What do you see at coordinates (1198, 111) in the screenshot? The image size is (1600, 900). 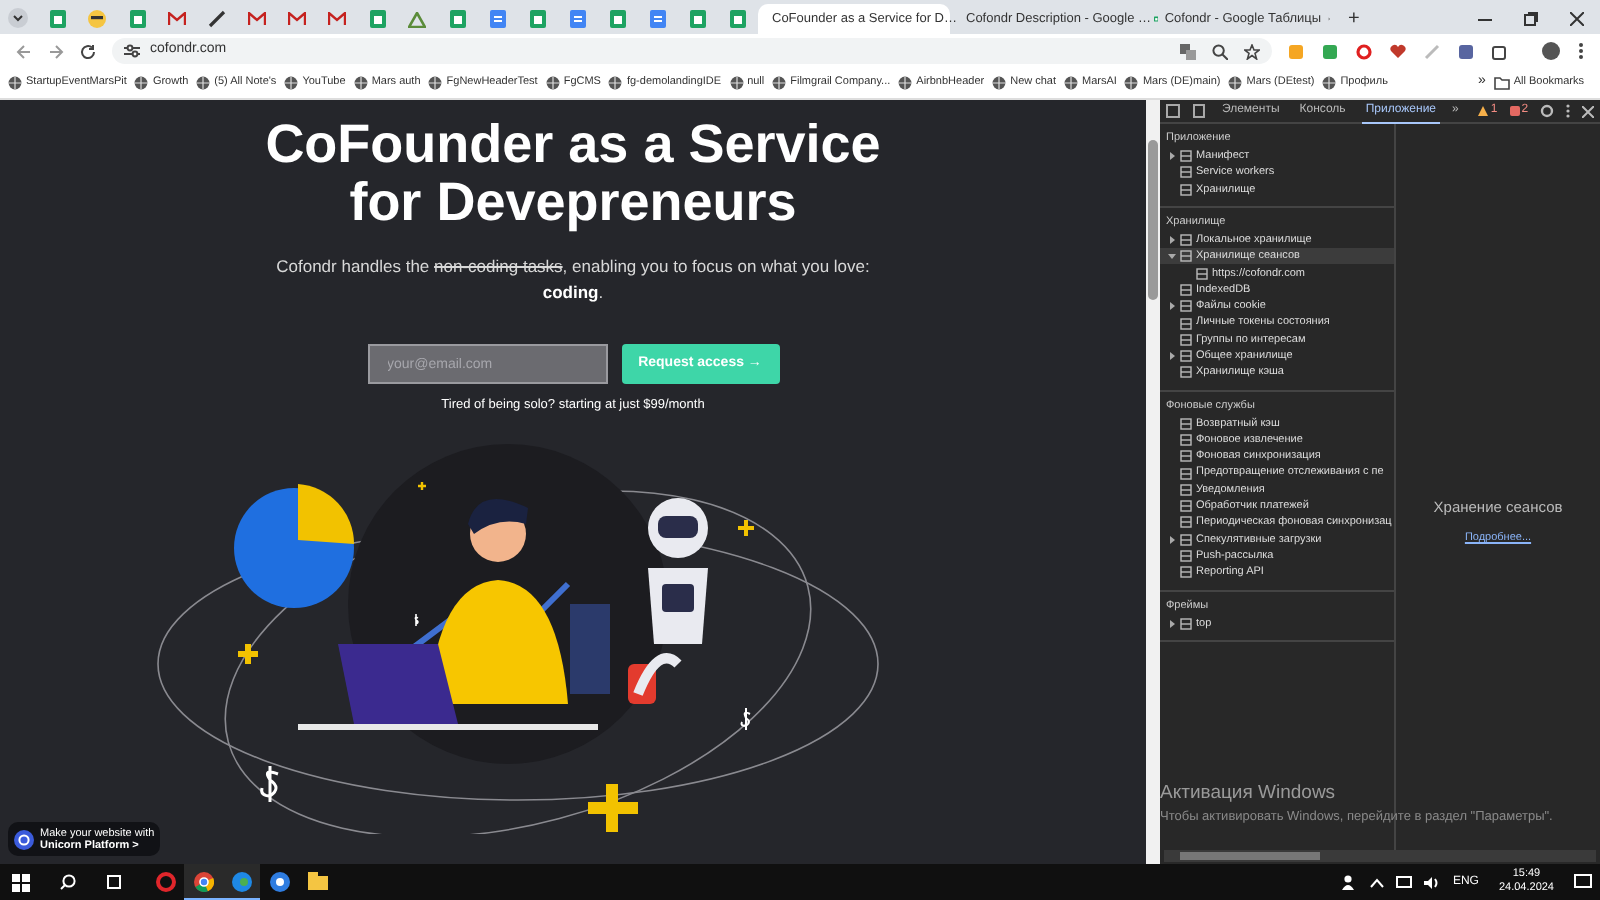 I see `device-icon` at bounding box center [1198, 111].